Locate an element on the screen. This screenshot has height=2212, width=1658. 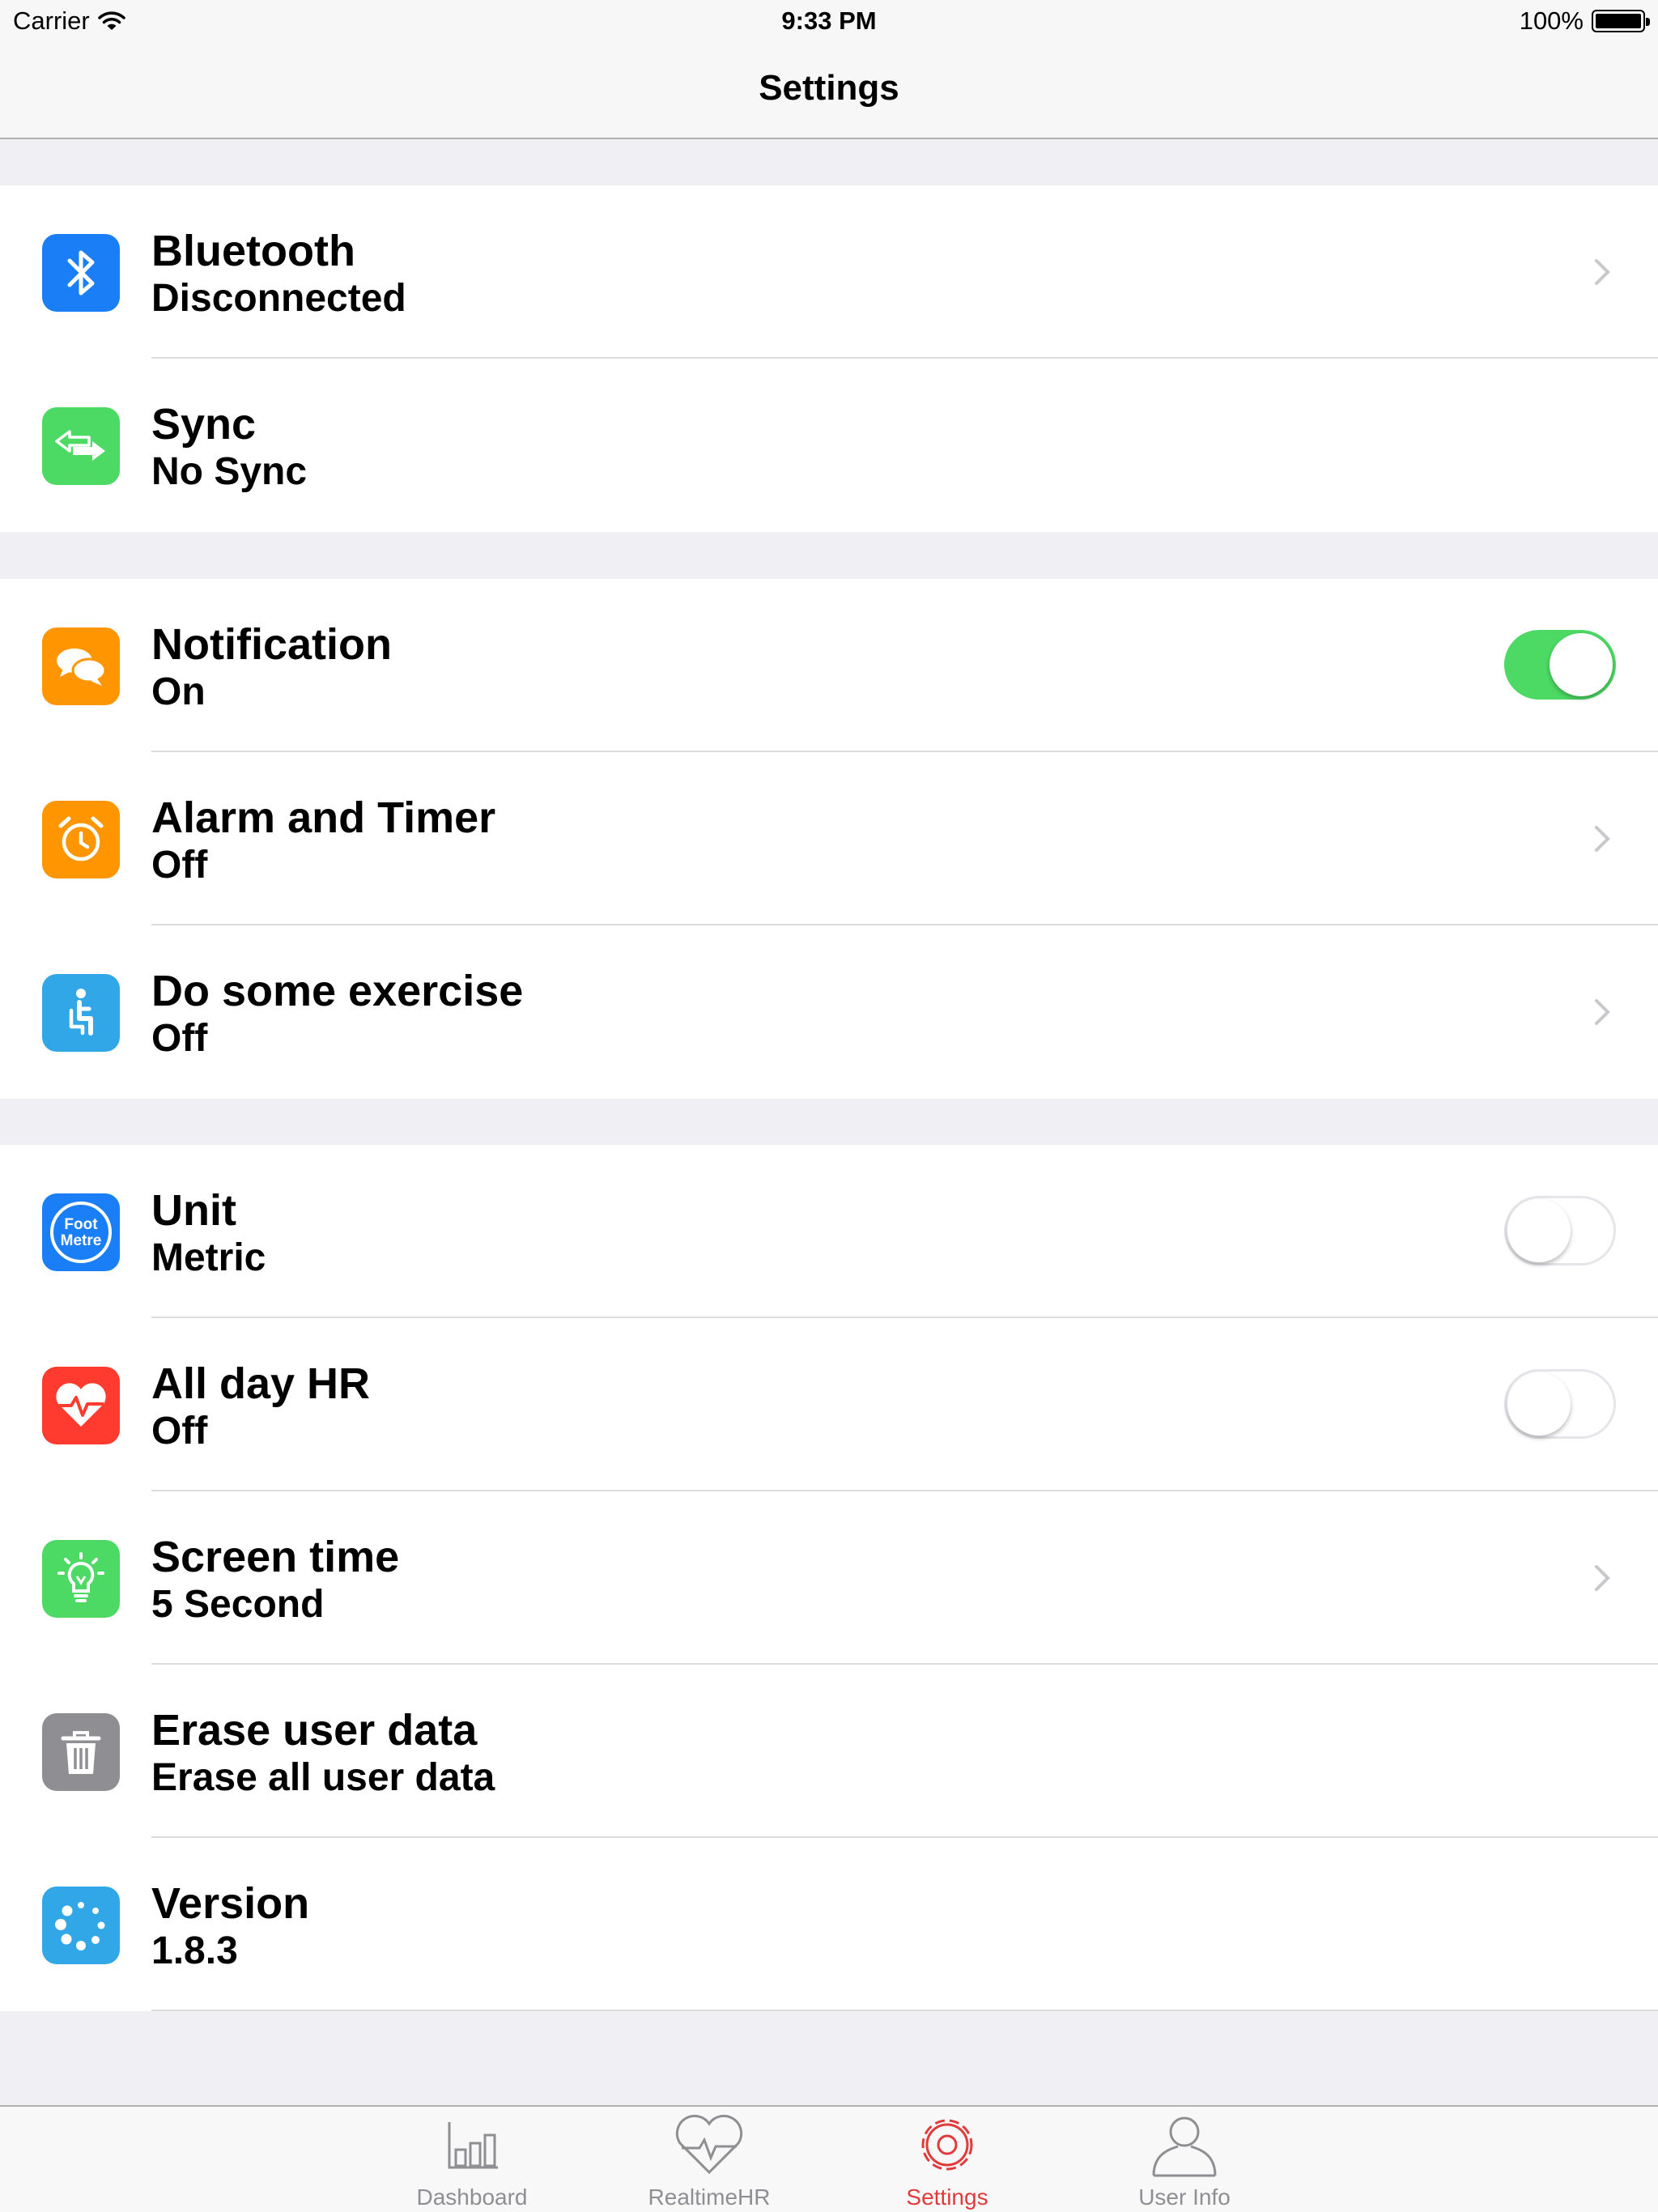
row-subtitle: Disconnected is located at coordinates (278, 299).